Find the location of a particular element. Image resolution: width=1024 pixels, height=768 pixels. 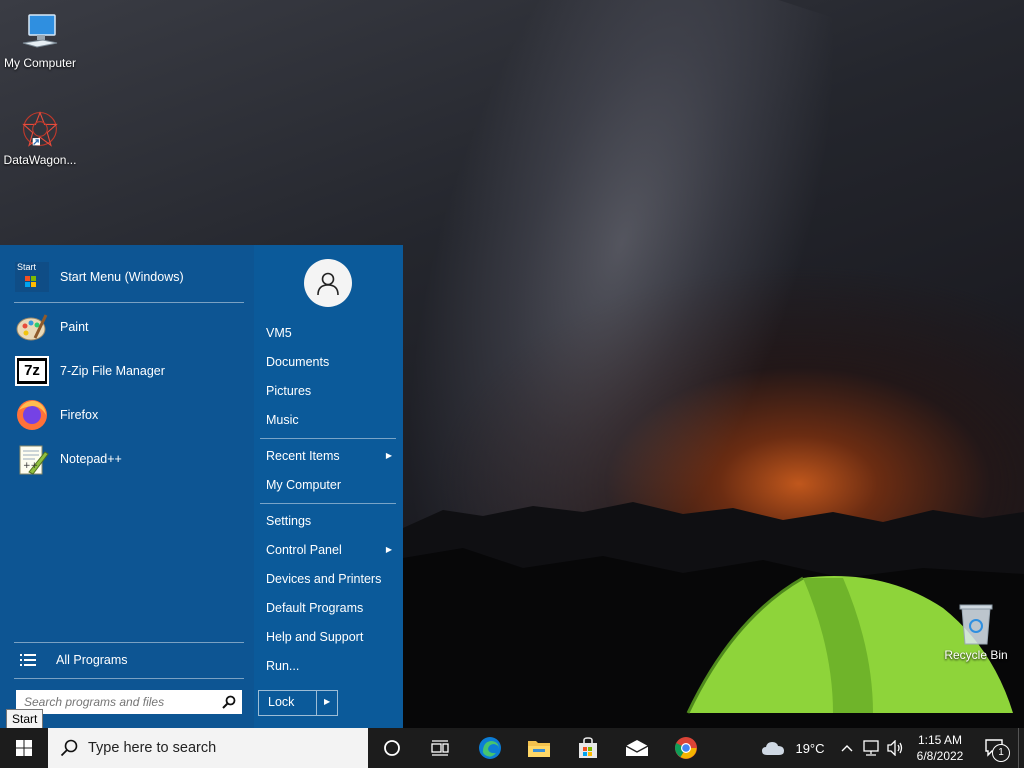

menu-item-label: Recent Items is located at coordinates (303, 456).